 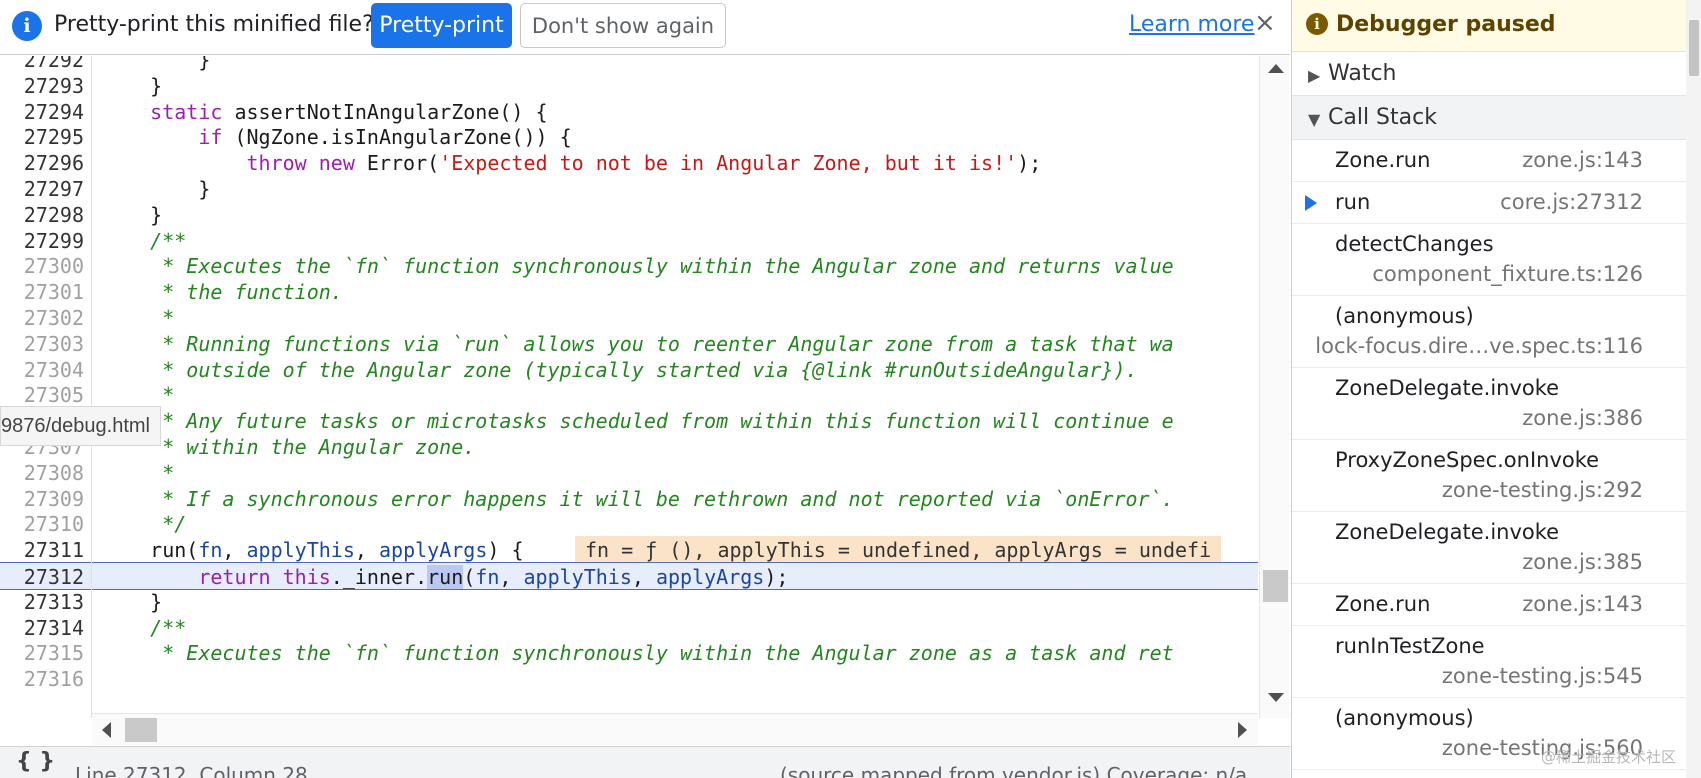 I want to click on call-stack-frame: ZoneDelegate.invoke zone.js:385, so click(x=1489, y=548).